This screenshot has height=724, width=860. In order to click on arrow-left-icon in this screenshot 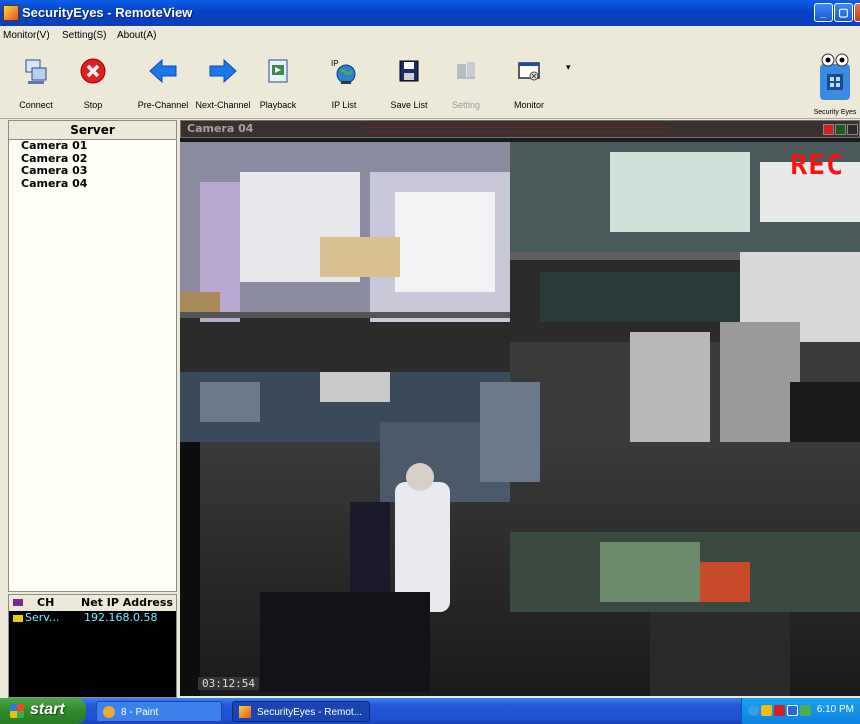, I will do `click(163, 71)`.